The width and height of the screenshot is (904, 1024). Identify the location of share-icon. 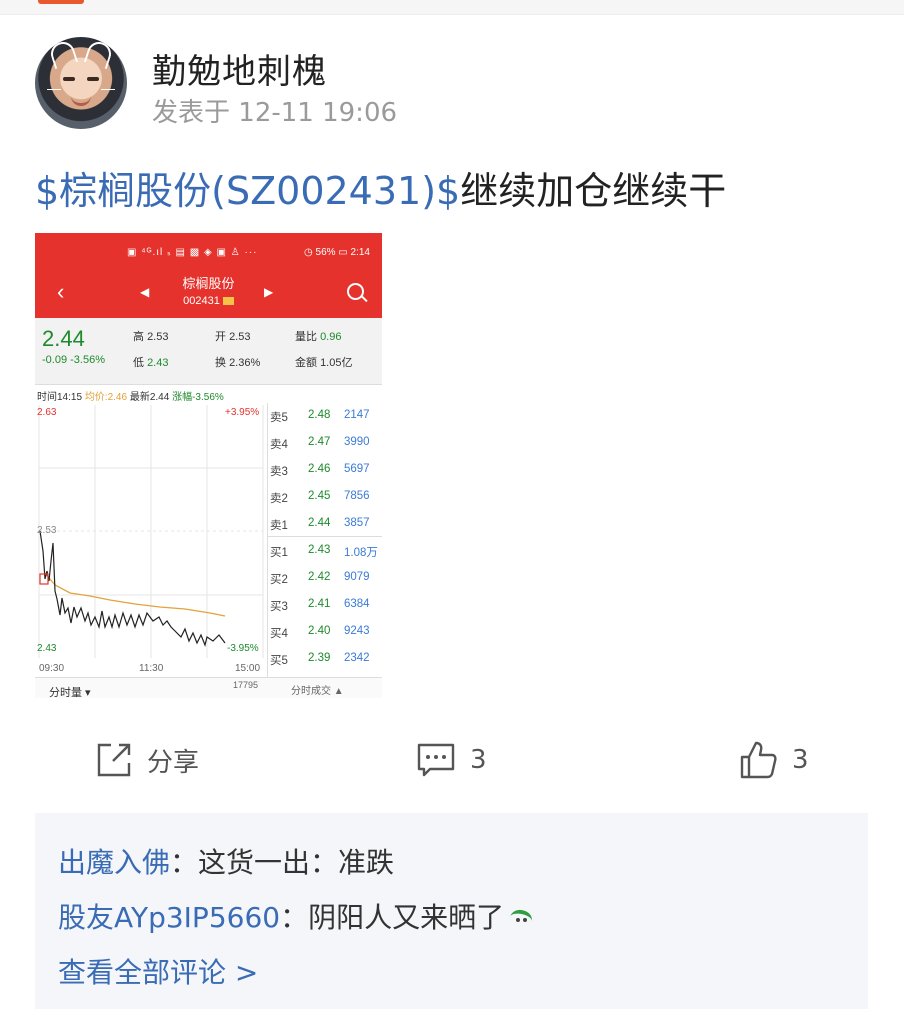
(114, 760).